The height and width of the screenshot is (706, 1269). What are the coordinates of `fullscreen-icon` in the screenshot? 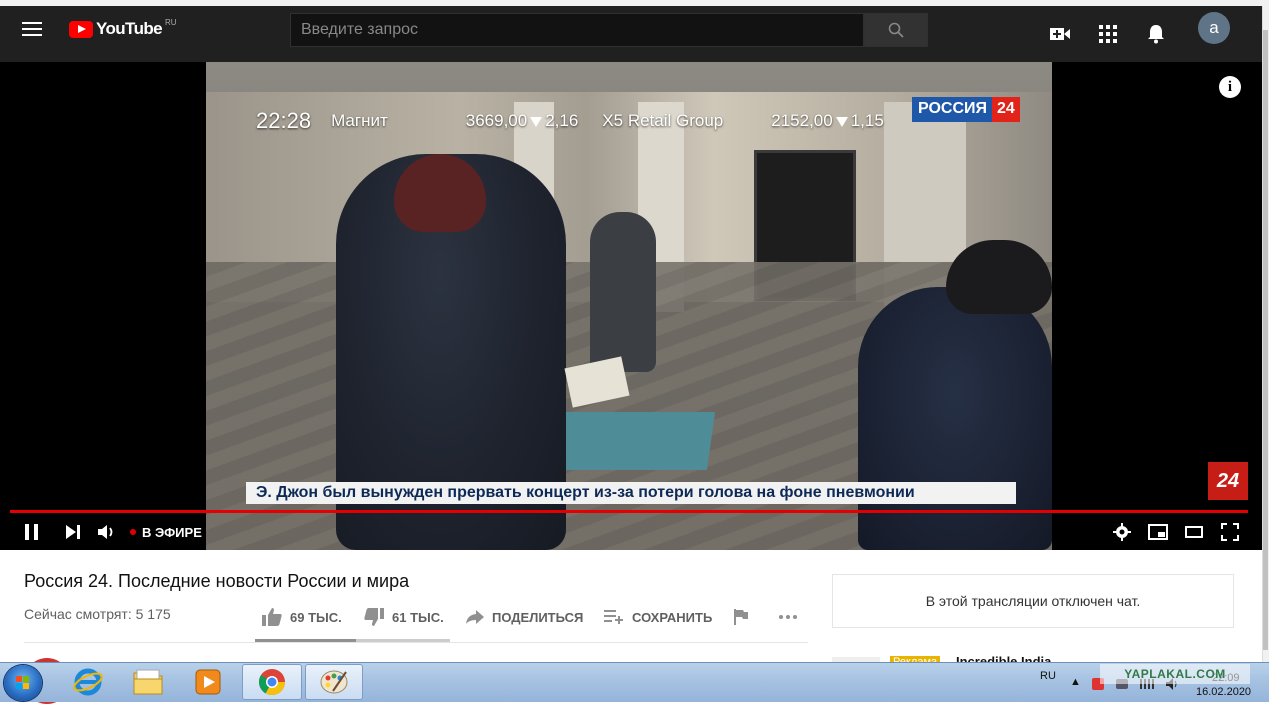 It's located at (1230, 532).